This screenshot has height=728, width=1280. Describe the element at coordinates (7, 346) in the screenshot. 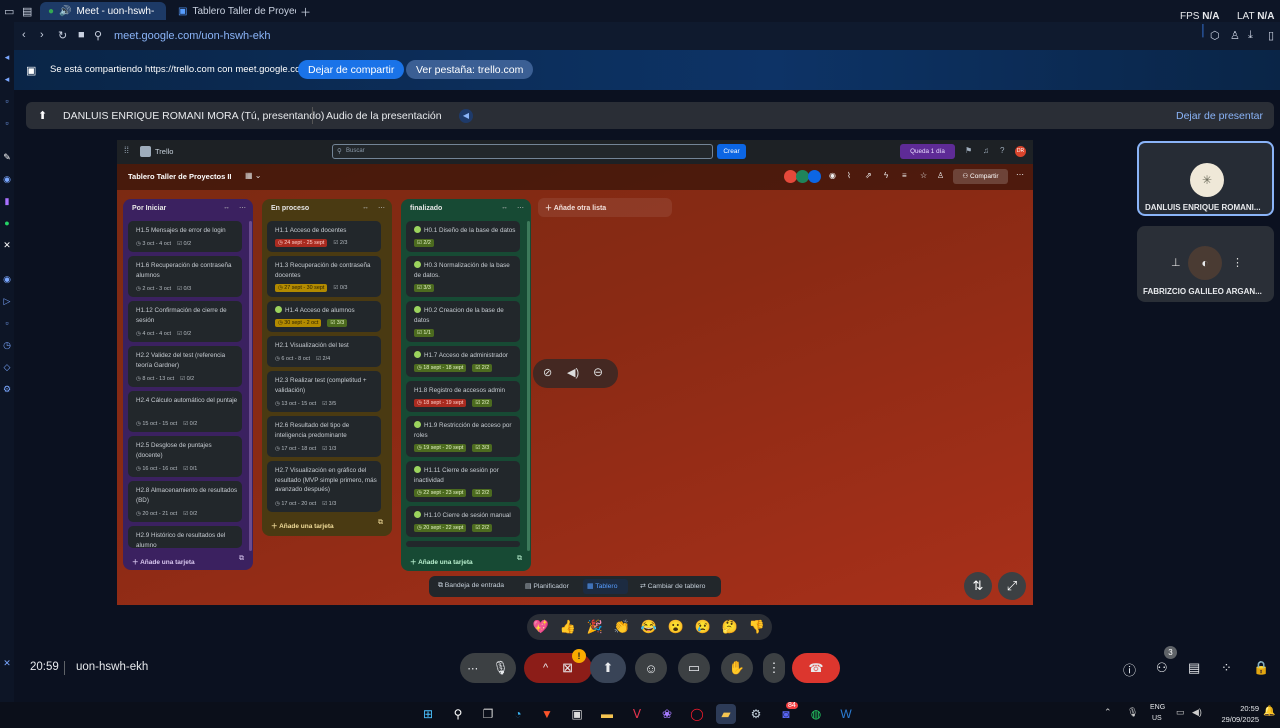

I see `rail-item-icon: ◷` at that location.